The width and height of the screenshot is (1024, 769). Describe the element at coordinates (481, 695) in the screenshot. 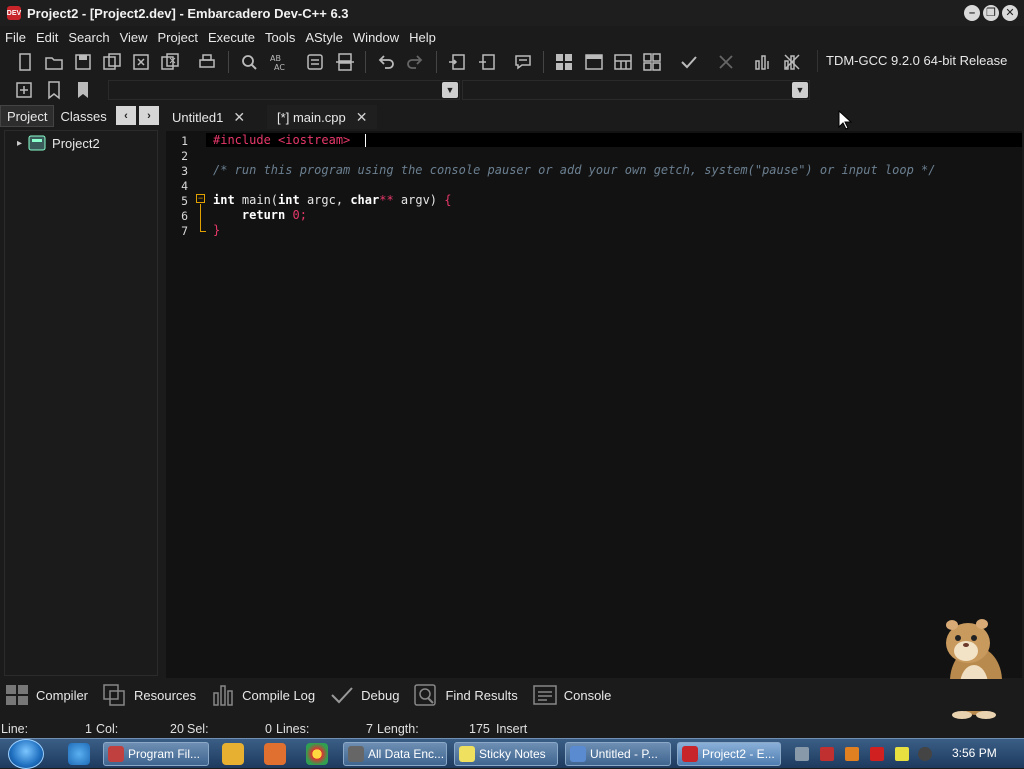

I see `tab-label: Find Results` at that location.